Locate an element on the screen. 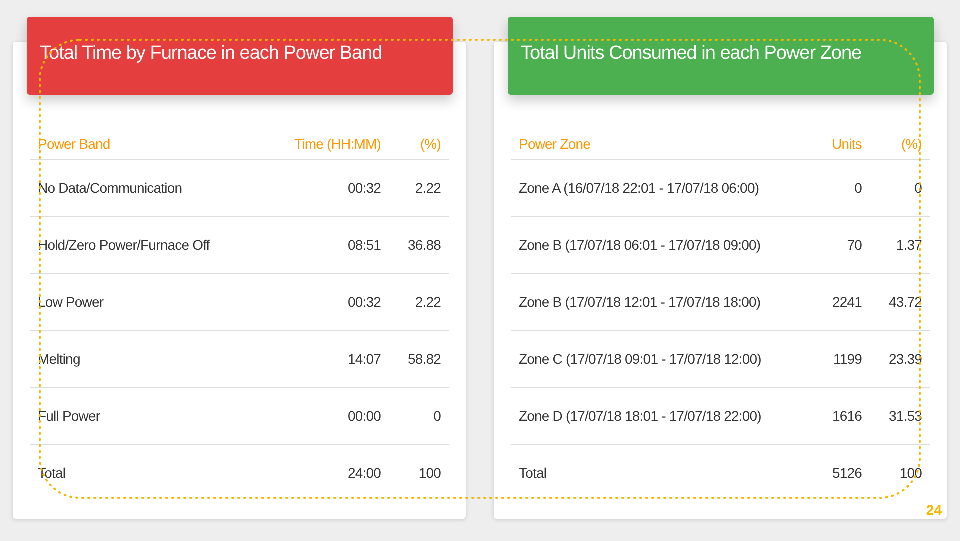  table-cell: Zone C (17/07/18 09:01 - 17/07/18 12:00) is located at coordinates (640, 358).